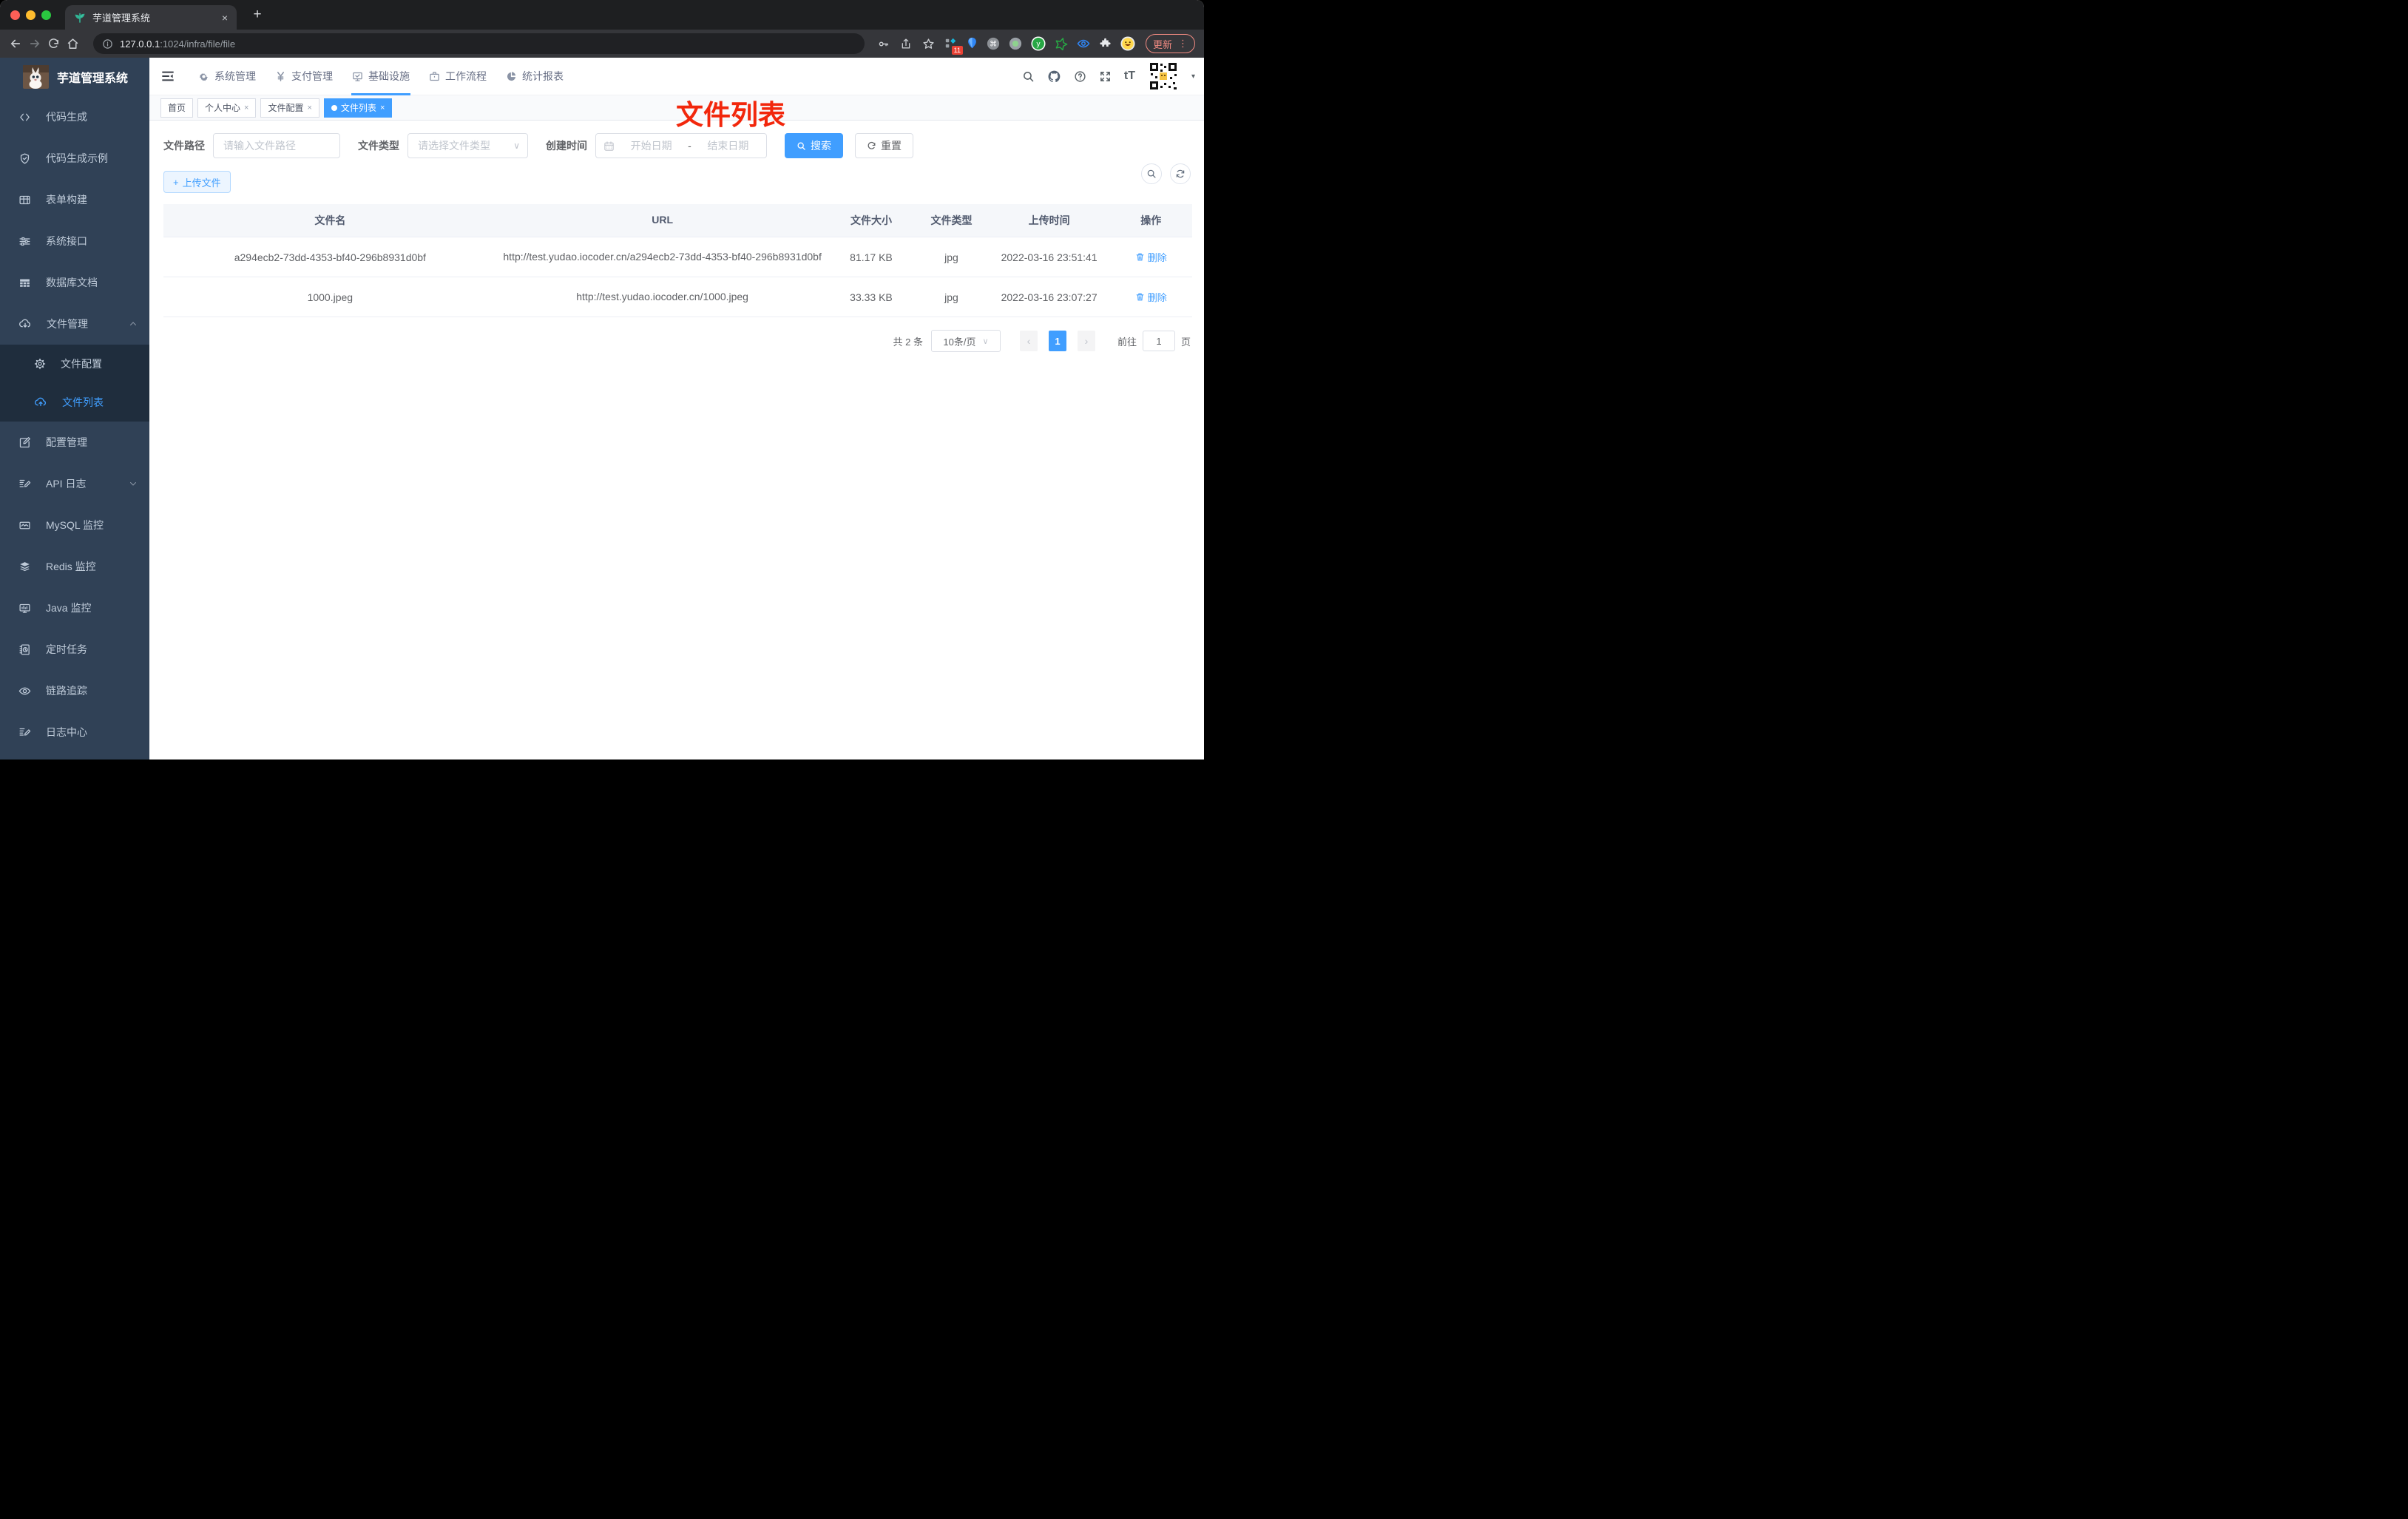 The width and height of the screenshot is (2408, 1519). I want to click on back-icon, so click(18, 43).